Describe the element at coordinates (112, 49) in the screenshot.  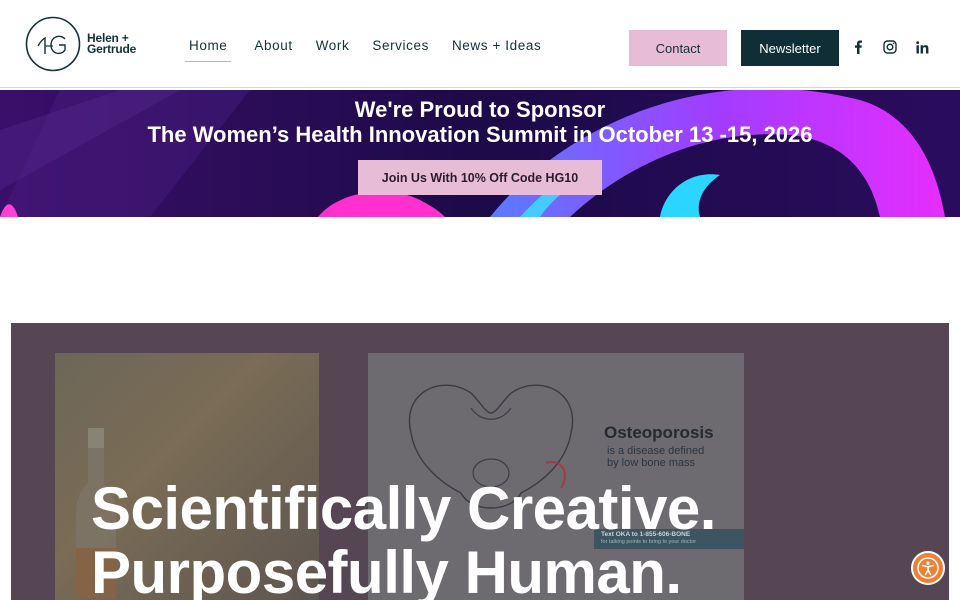
I see `logo-line-2: Gertrude` at that location.